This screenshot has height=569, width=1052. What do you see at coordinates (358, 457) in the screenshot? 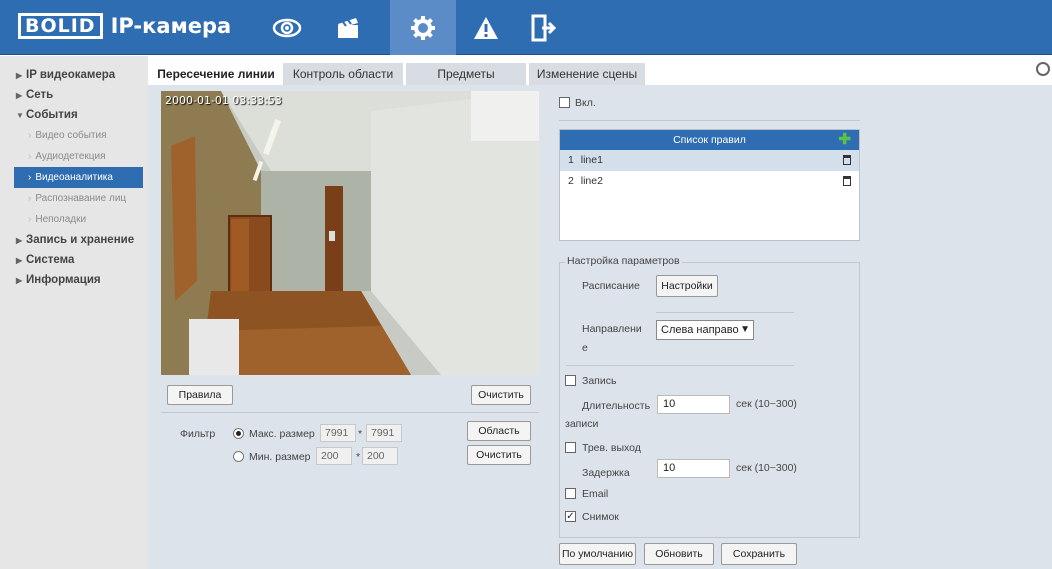
I see `times-sign-2: *` at bounding box center [358, 457].